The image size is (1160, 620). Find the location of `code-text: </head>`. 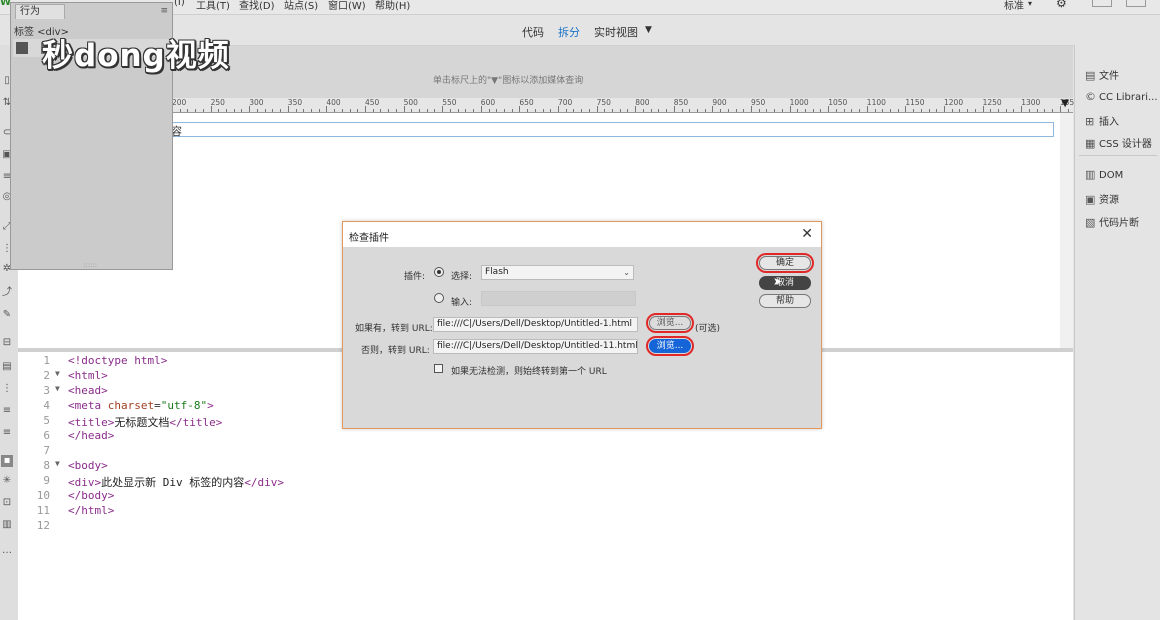

code-text: </head> is located at coordinates (91, 435).